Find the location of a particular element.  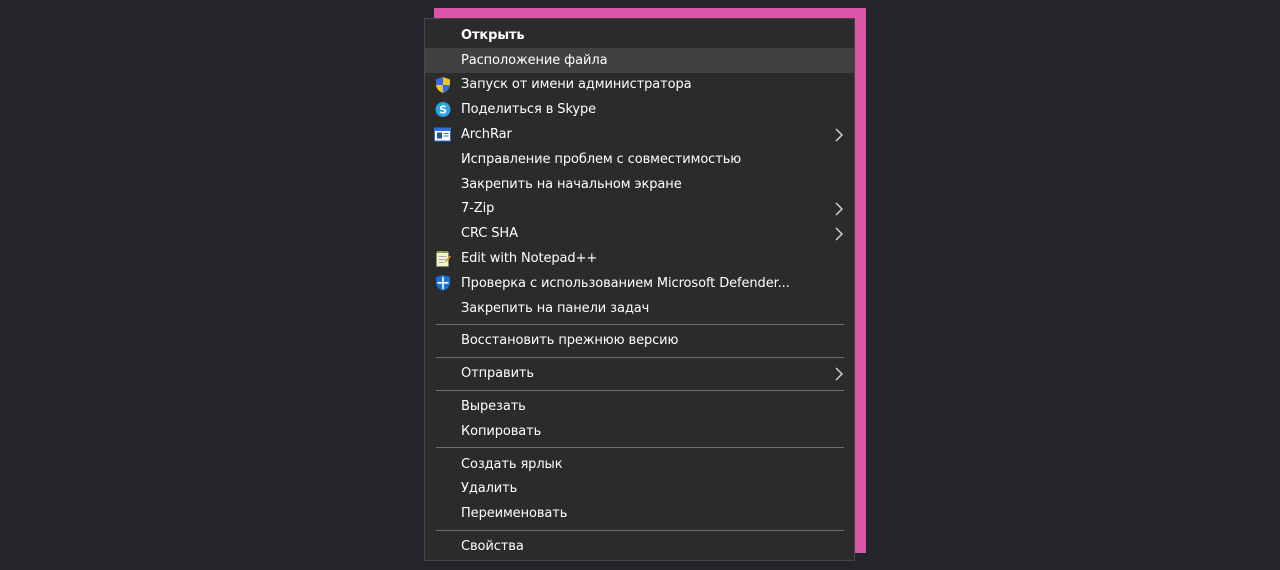

menu-item-properties: Свойства is located at coordinates (639, 546).